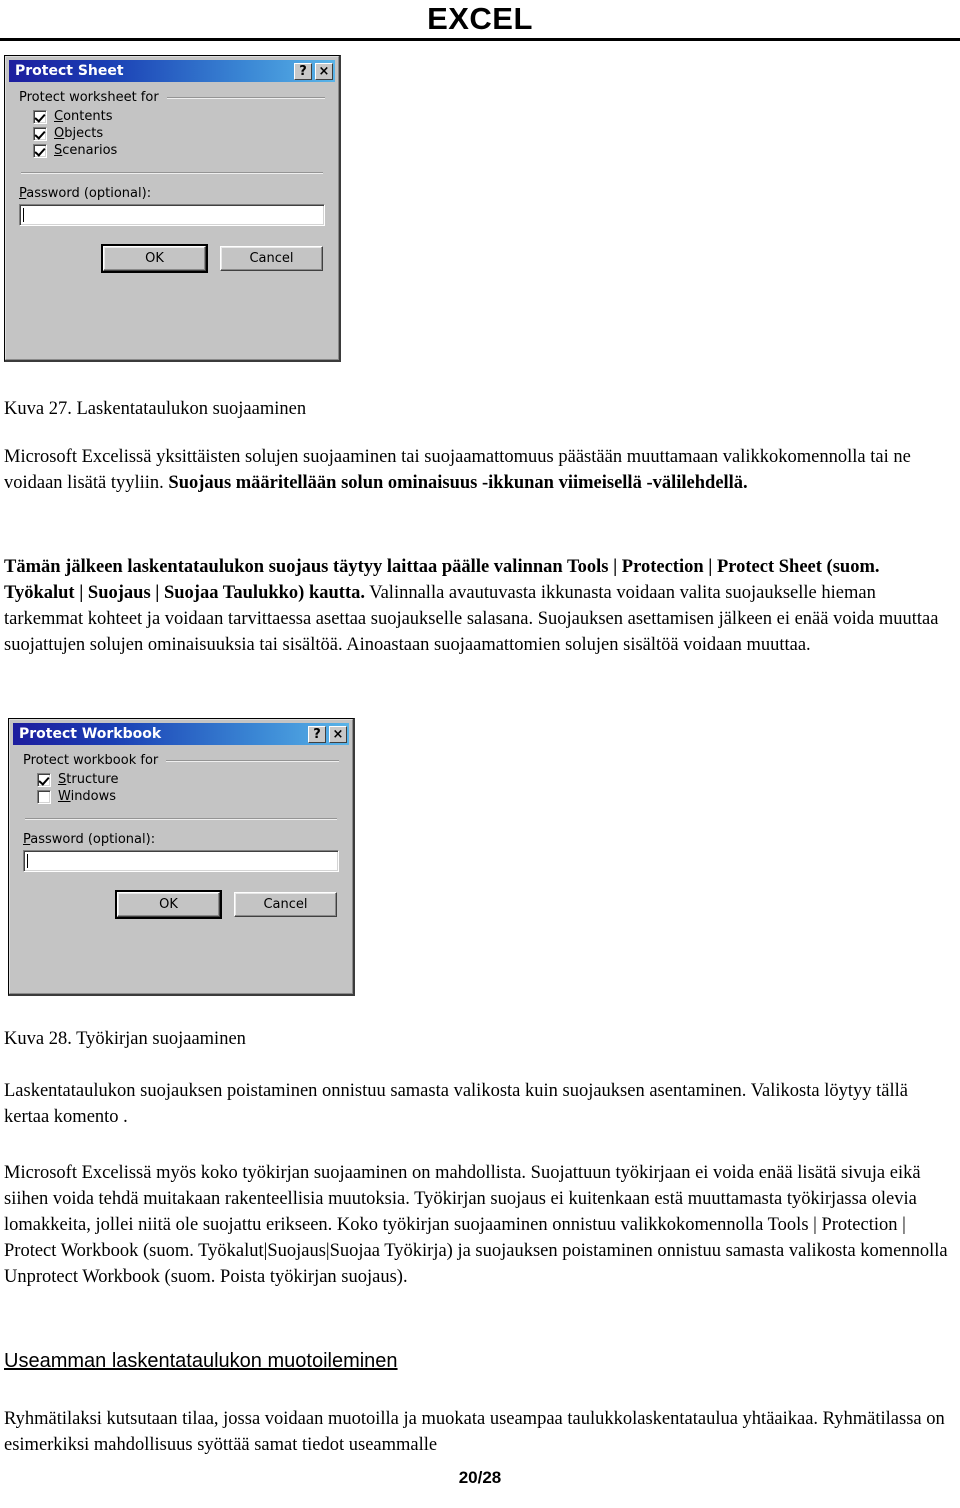 This screenshot has height=1508, width=960. What do you see at coordinates (40, 133) in the screenshot?
I see `checkbox-objects` at bounding box center [40, 133].